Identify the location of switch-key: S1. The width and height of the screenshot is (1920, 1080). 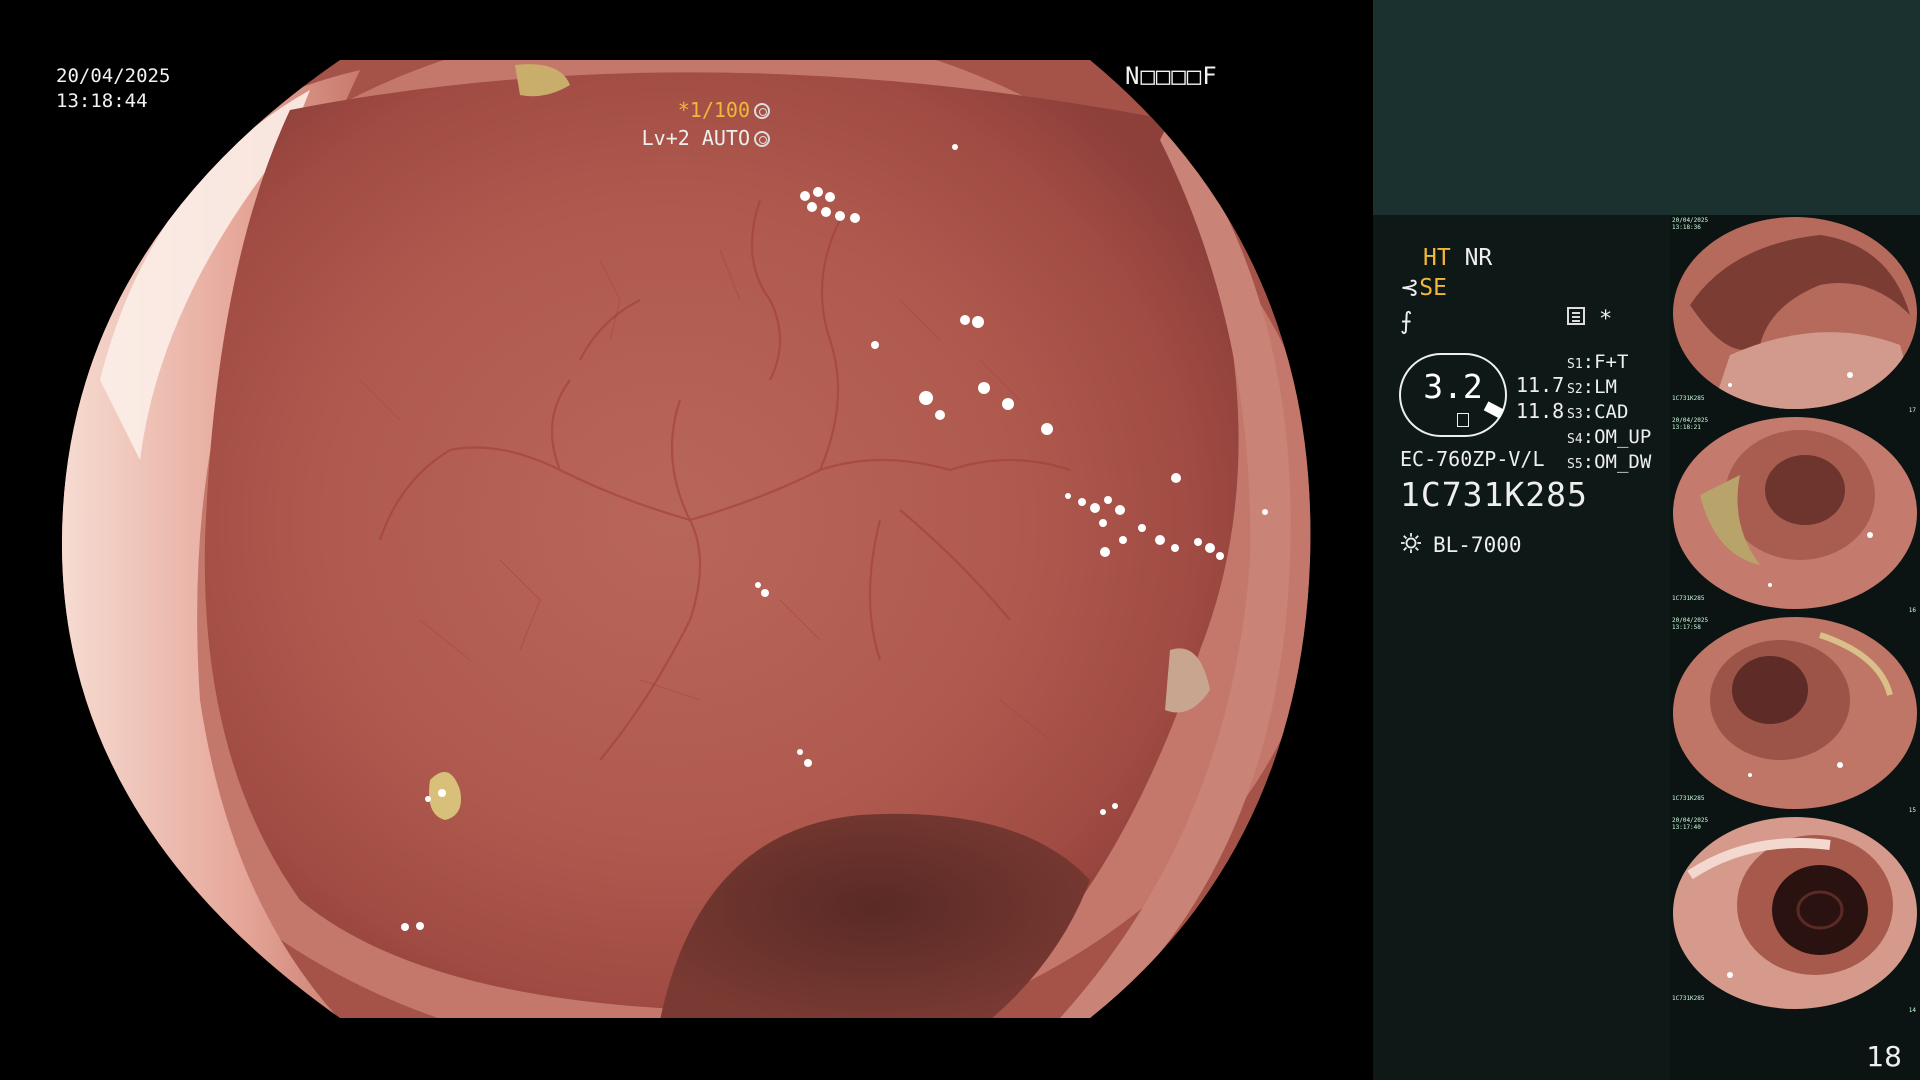
(1575, 364).